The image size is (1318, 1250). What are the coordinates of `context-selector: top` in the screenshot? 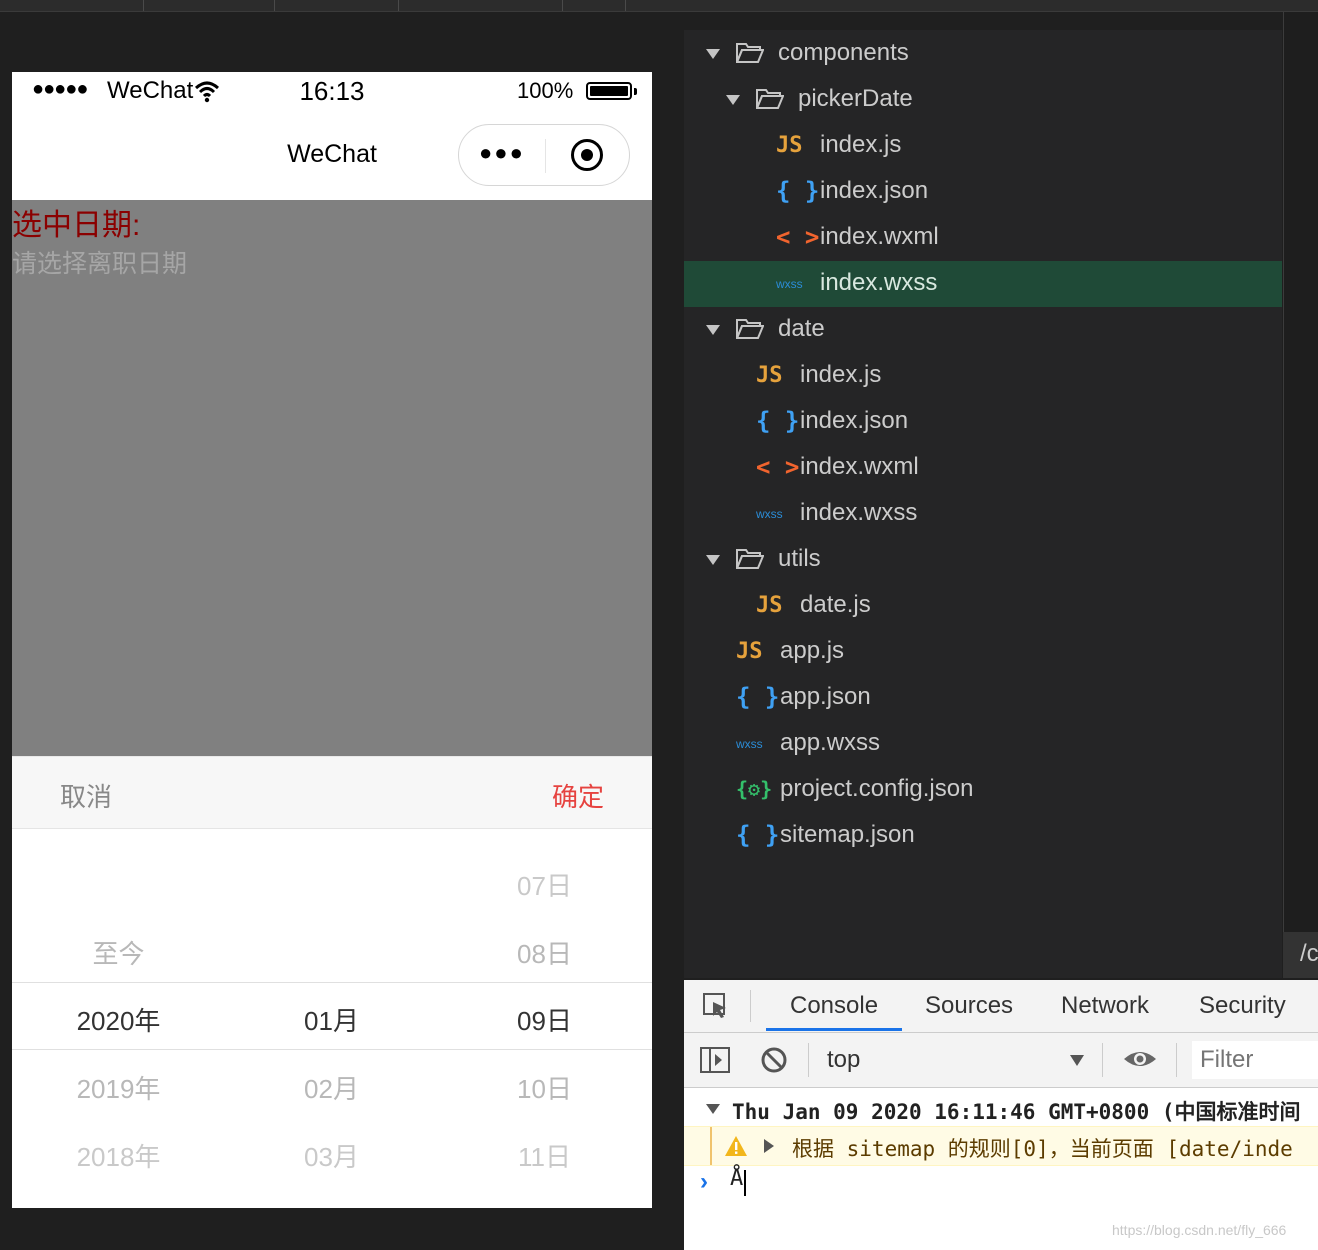 It's located at (843, 1060).